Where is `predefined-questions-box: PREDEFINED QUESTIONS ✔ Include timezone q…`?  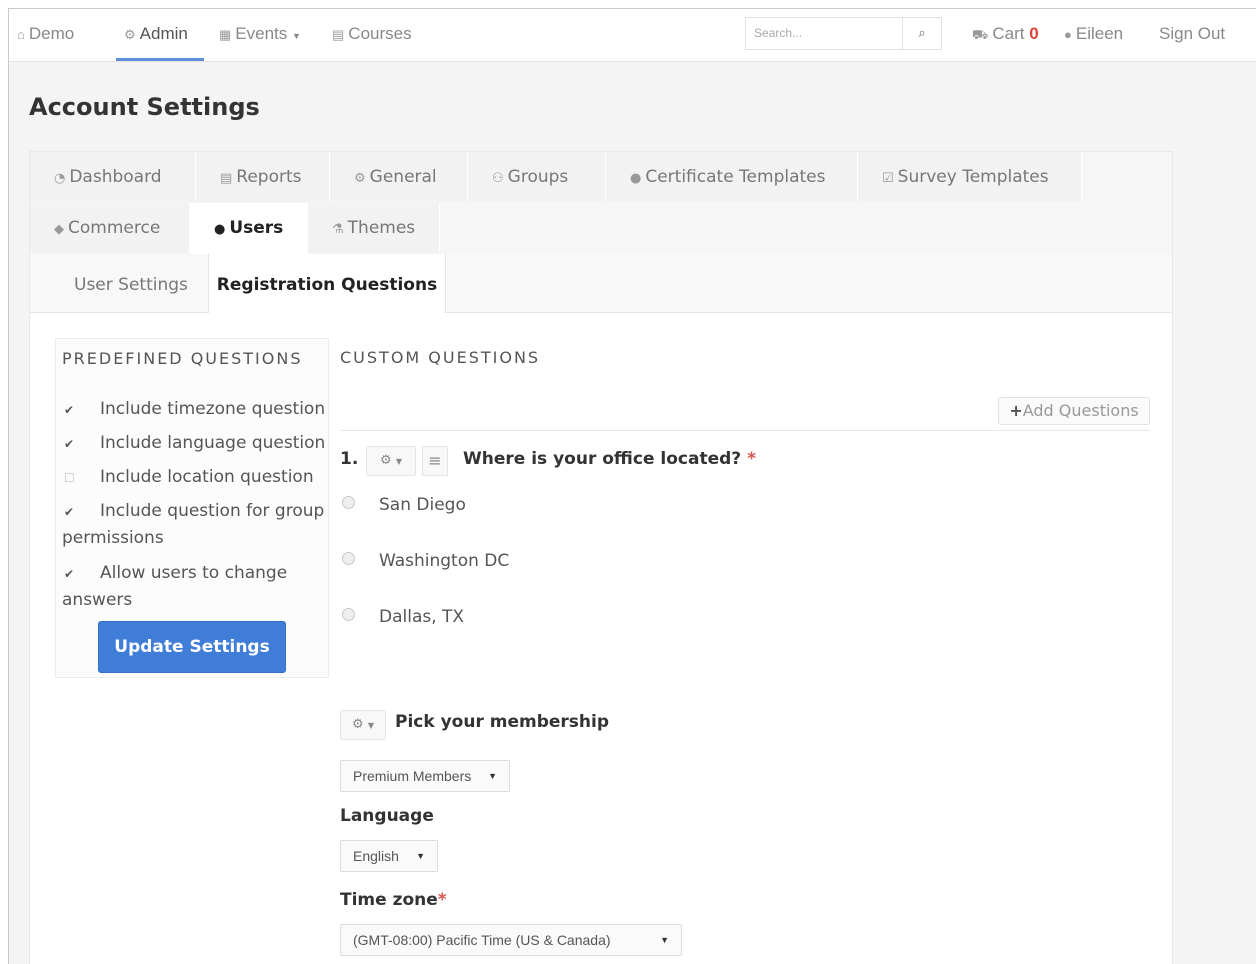
predefined-questions-box: PREDEFINED QUESTIONS ✔ Include timezone q… is located at coordinates (192, 508).